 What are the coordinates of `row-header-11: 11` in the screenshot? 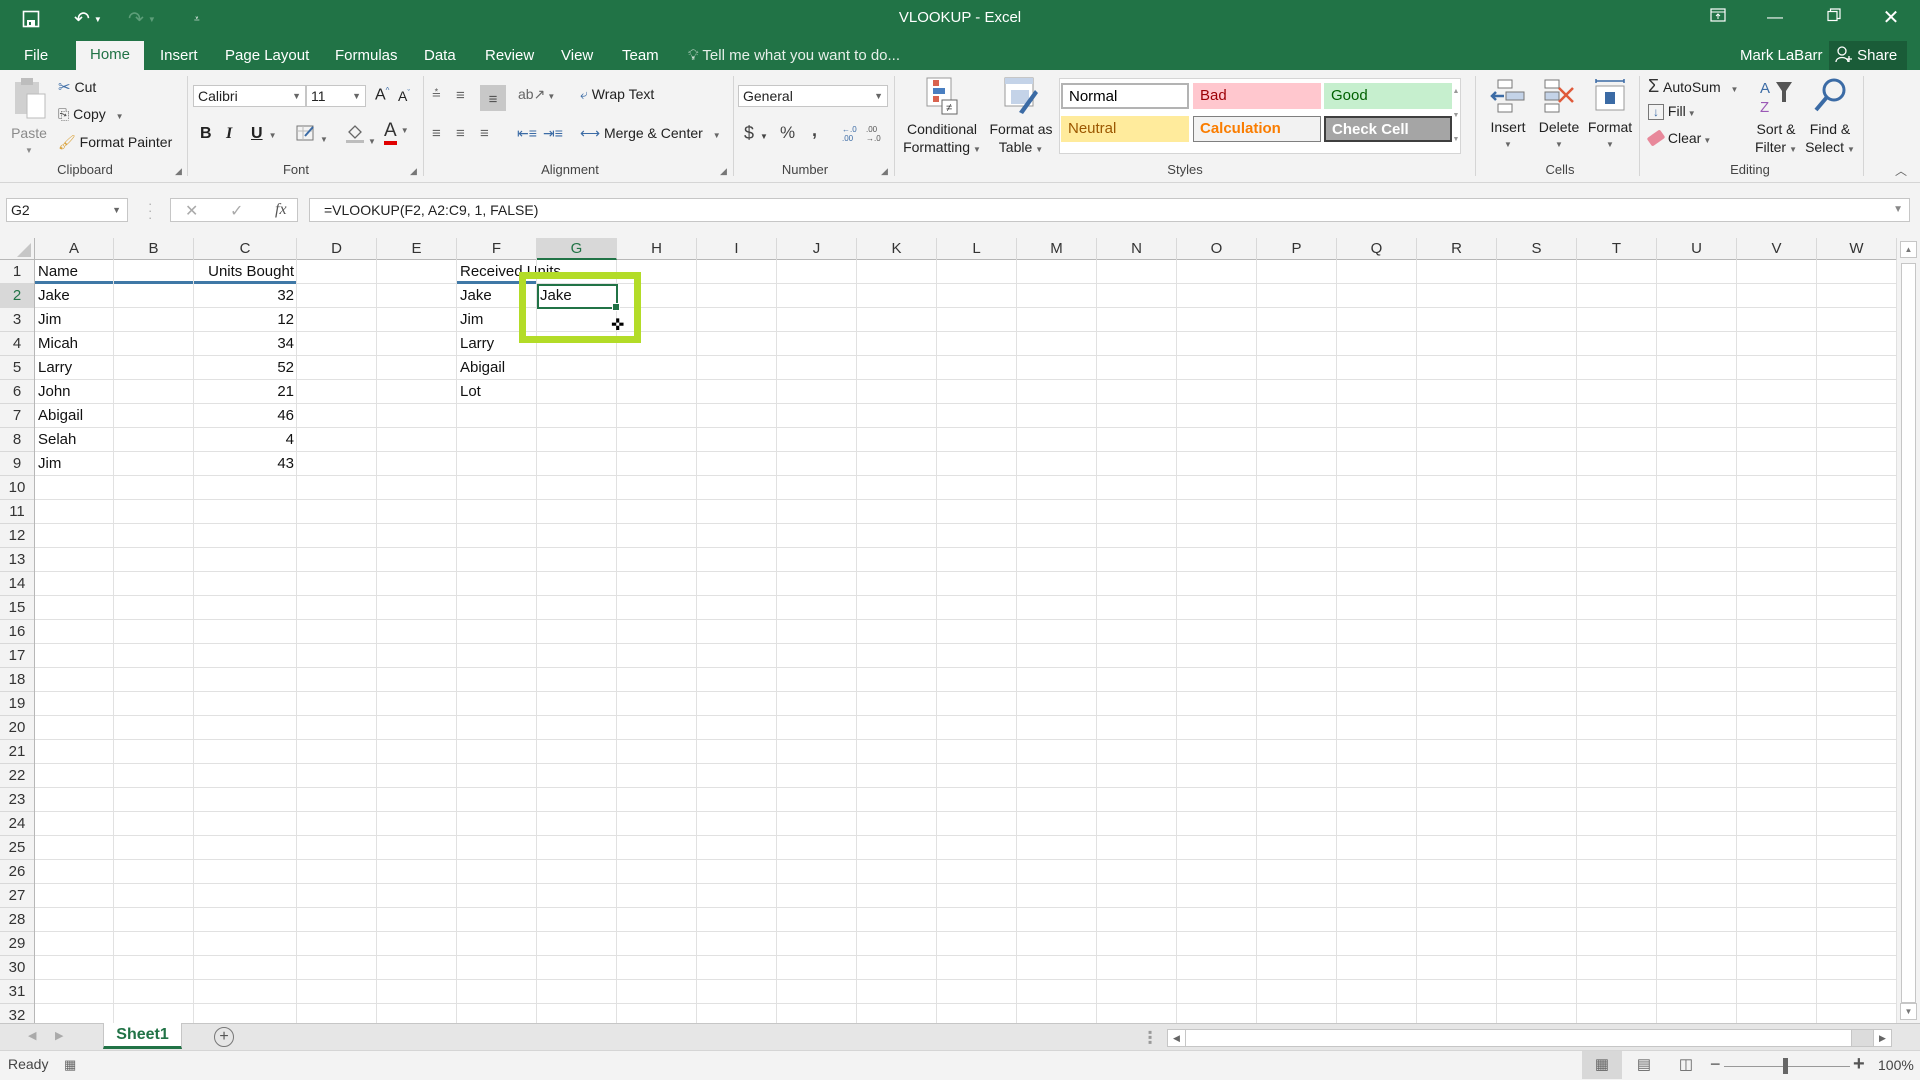 It's located at (17, 512).